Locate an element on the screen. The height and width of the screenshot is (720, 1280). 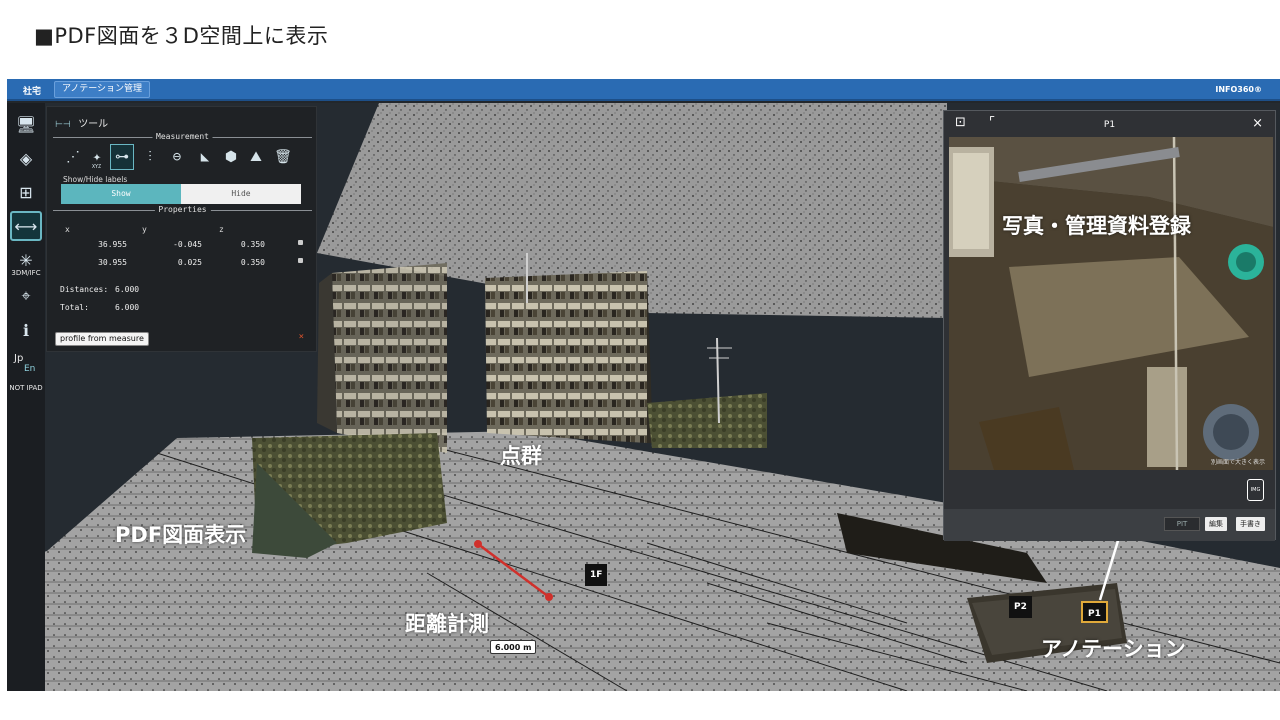
col-y: y is located at coordinates (144, 229).